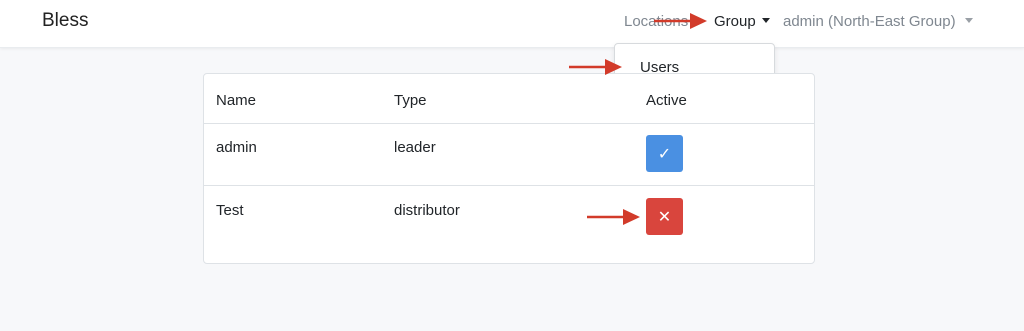 This screenshot has height=331, width=1024. Describe the element at coordinates (236, 100) in the screenshot. I see `column-header-name: Name` at that location.